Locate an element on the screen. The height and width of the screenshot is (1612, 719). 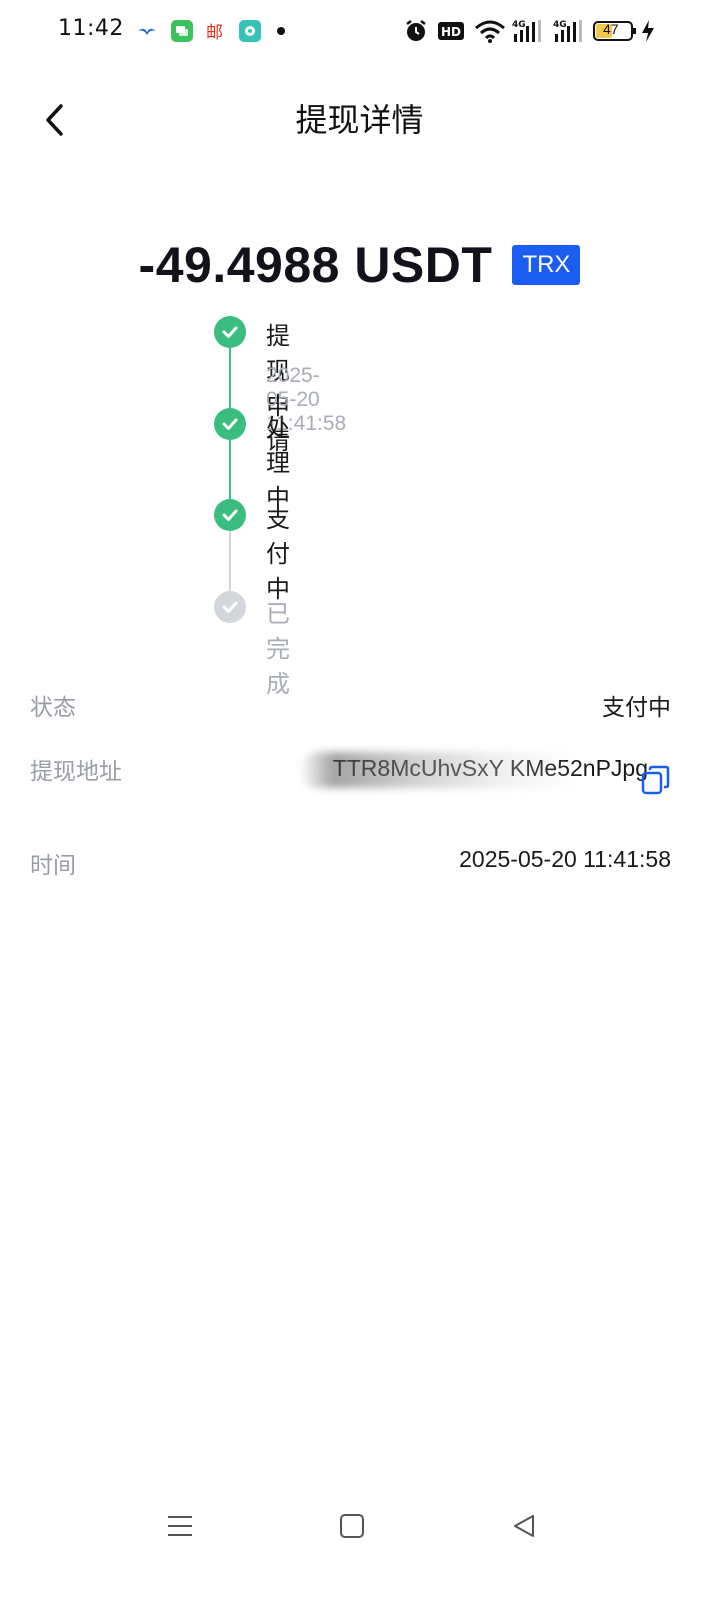
timeline-step-label: 已完成 is located at coordinates (278, 649).